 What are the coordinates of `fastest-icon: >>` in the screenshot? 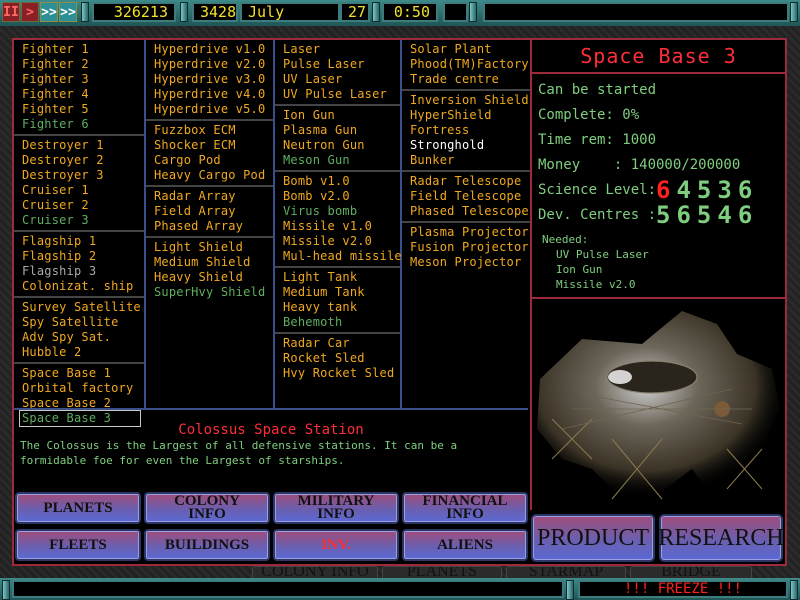 It's located at (68, 12).